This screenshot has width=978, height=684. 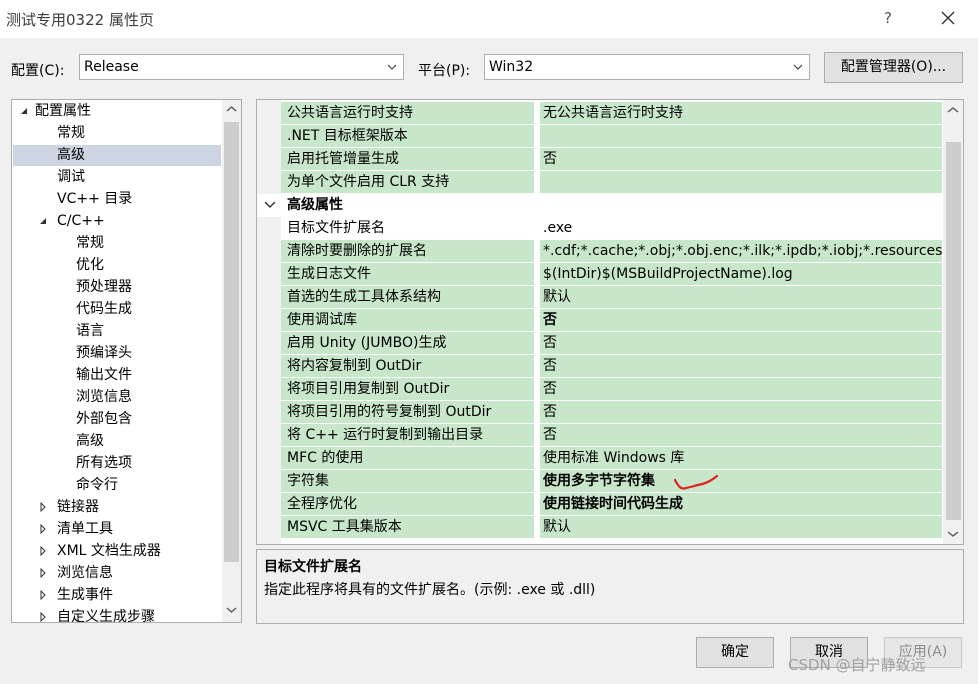 What do you see at coordinates (71, 177) in the screenshot?
I see `tree-item-label: 调试` at bounding box center [71, 177].